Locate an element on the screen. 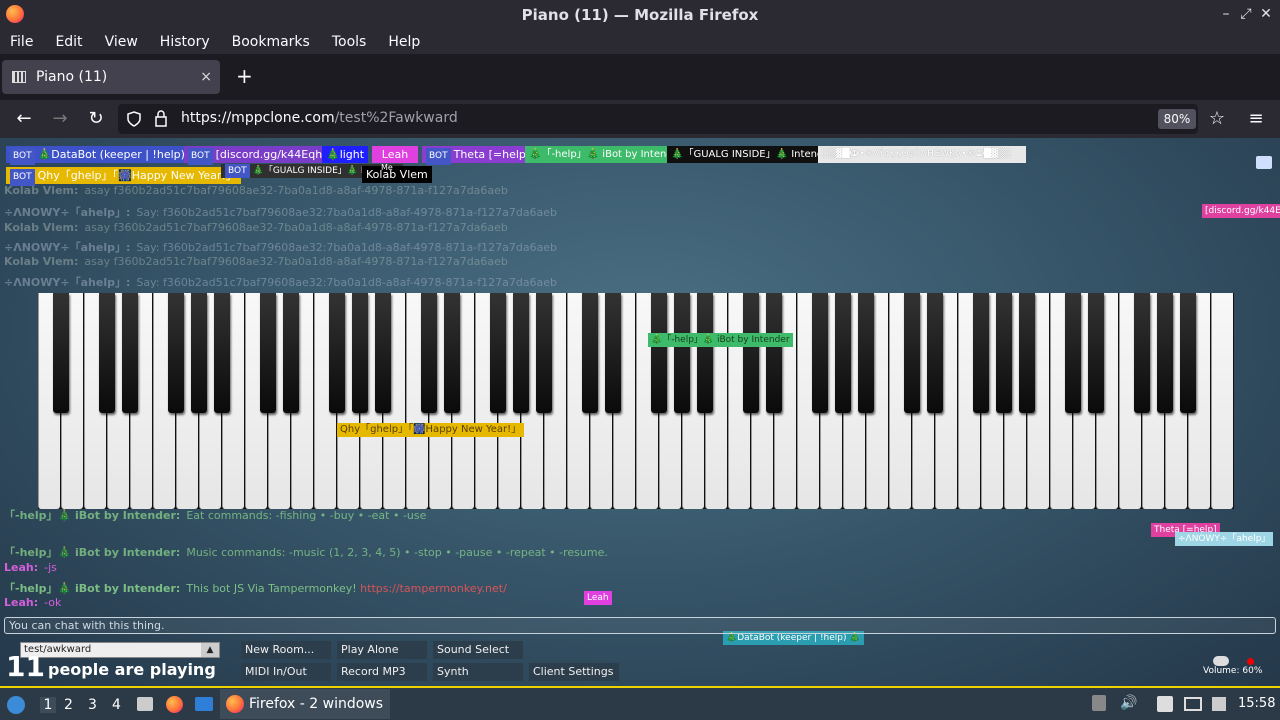 Image resolution: width=1280 pixels, height=720 pixels. player-ibot: 🎄「-help」🎄 iBot by Intender is located at coordinates (606, 154).